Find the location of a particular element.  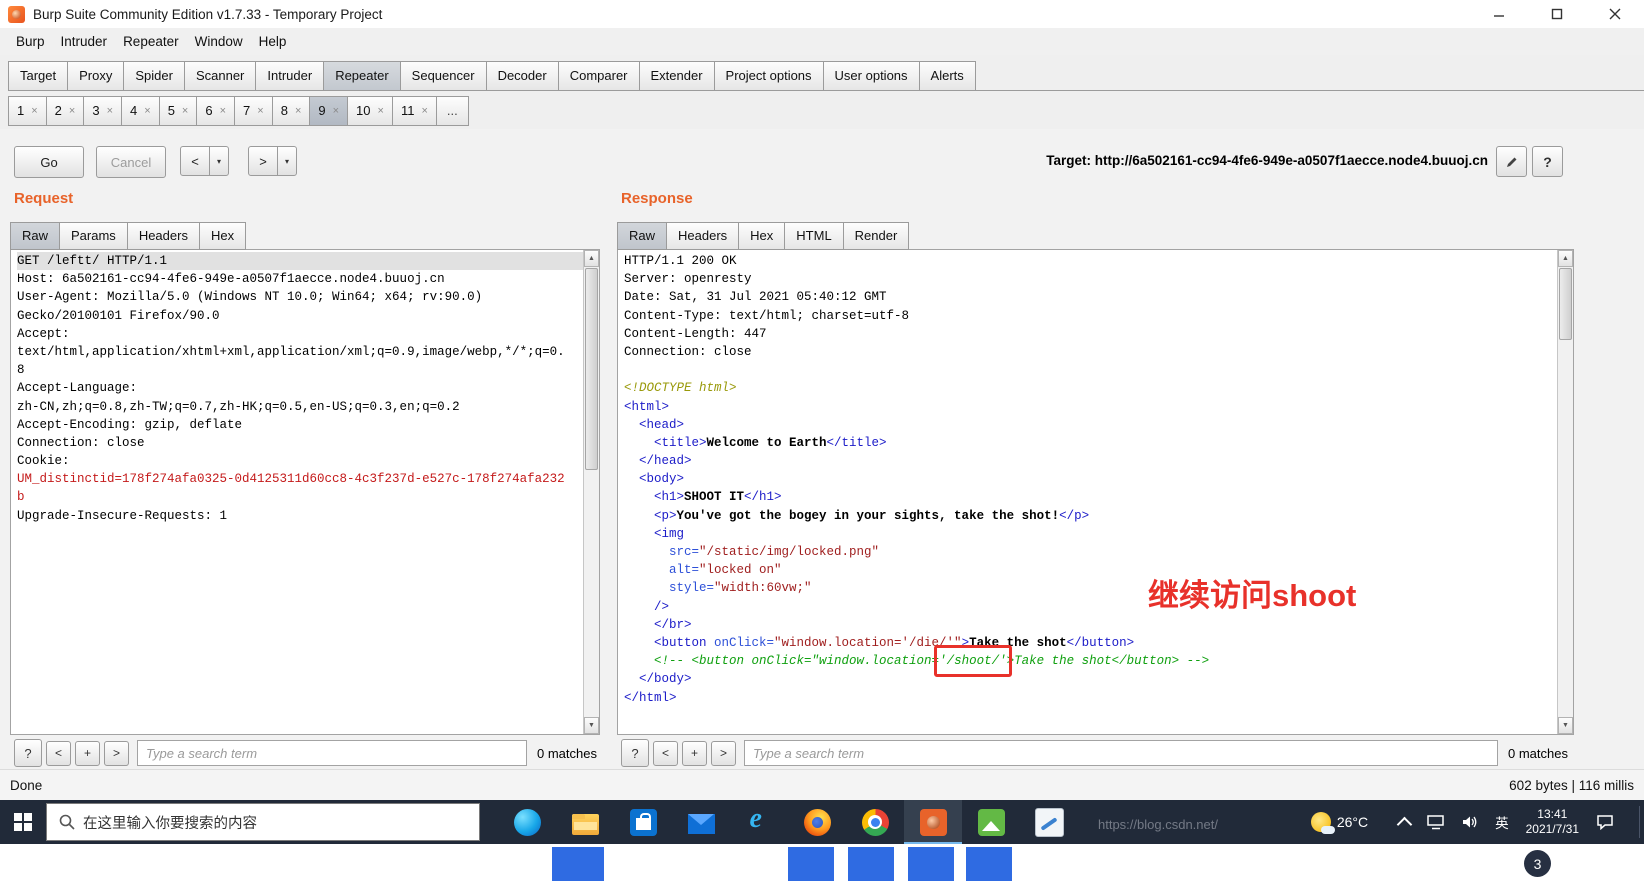

tab-project-options: Project options is located at coordinates (768, 75).